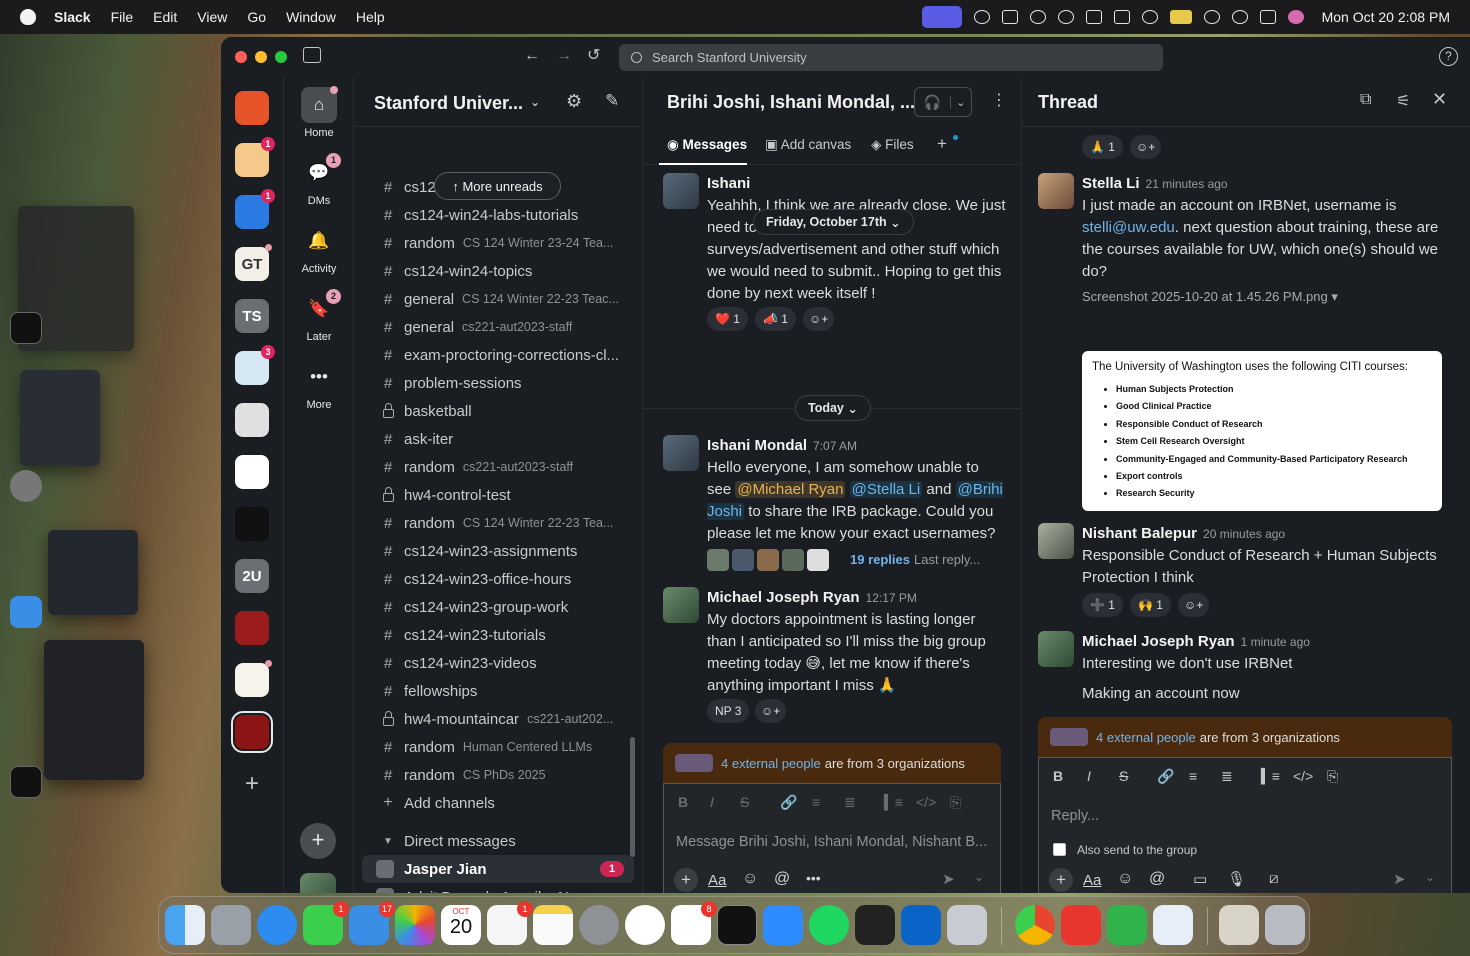 This screenshot has height=956, width=1470. Describe the element at coordinates (960, 102) in the screenshot. I see `chevron-down-icon: ⌄` at that location.